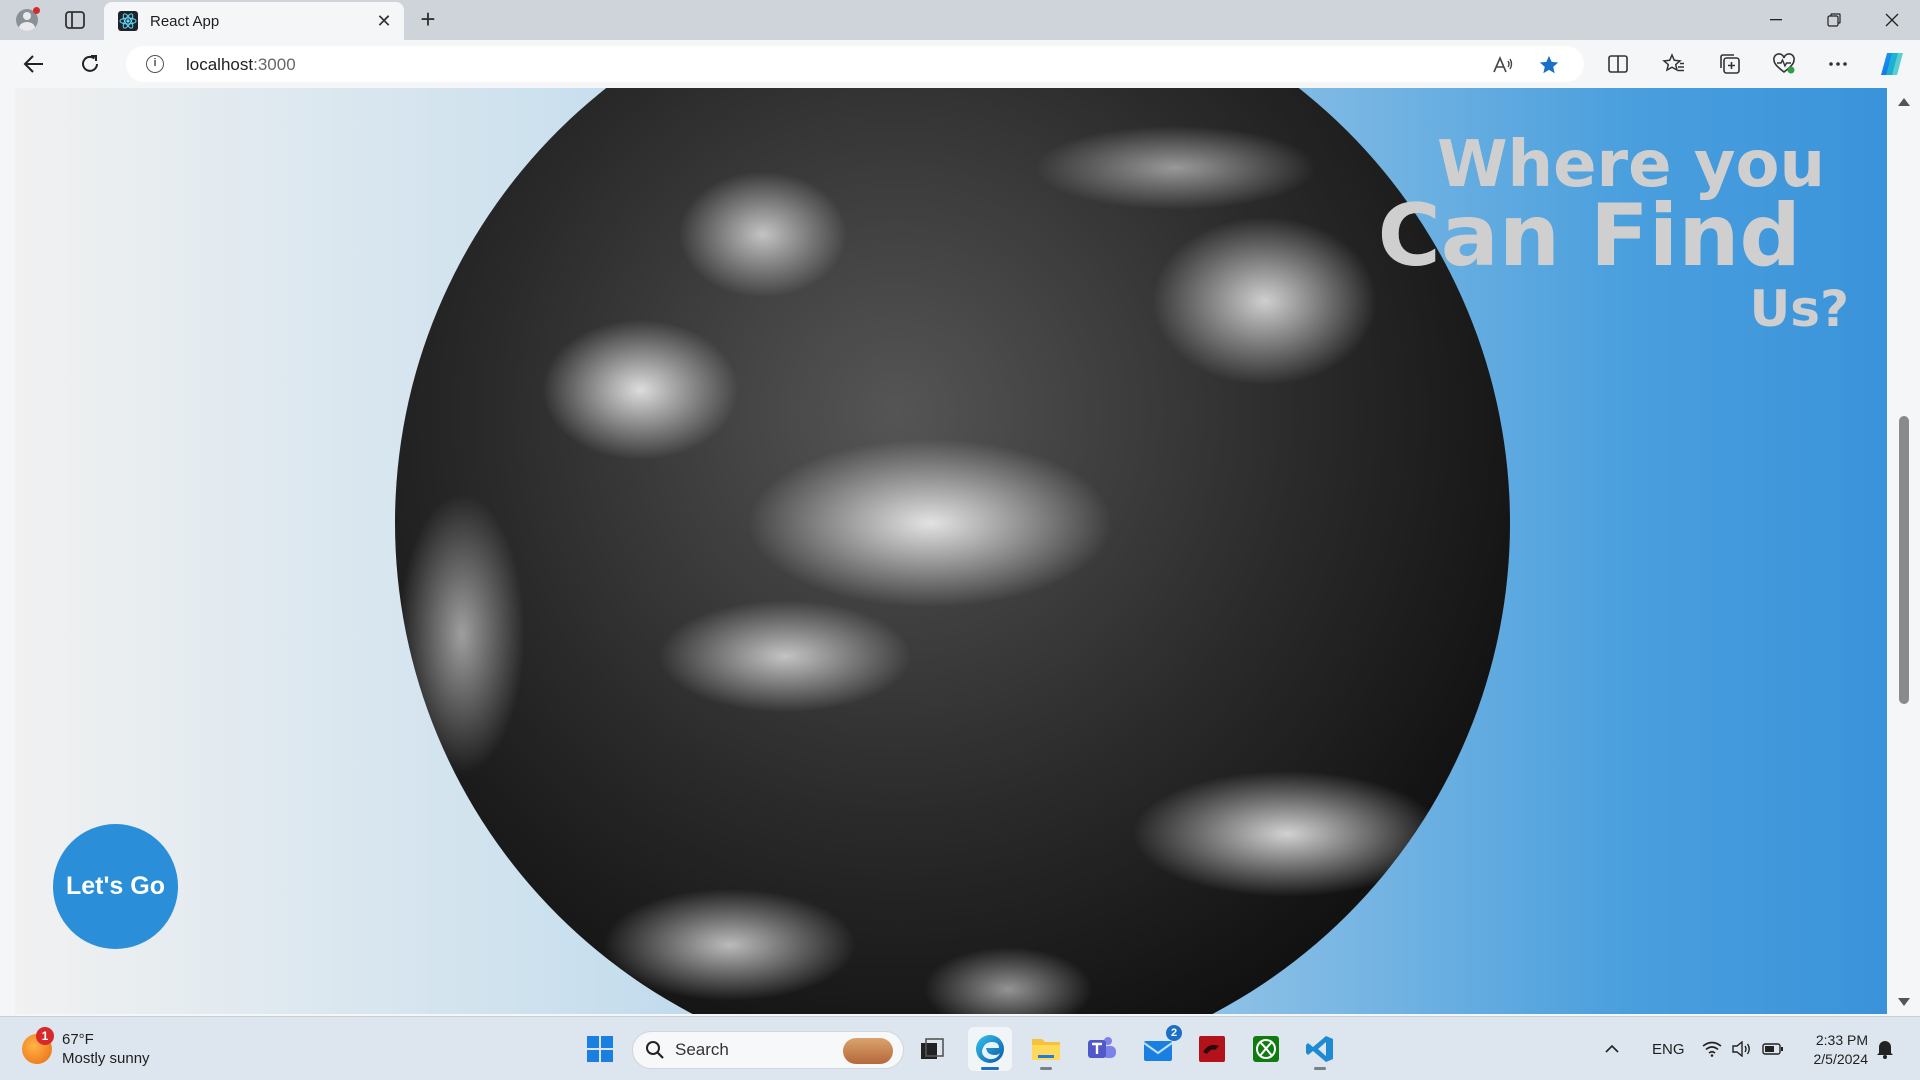  Describe the element at coordinates (1799, 309) in the screenshot. I see `headline-line-3: Us?` at that location.